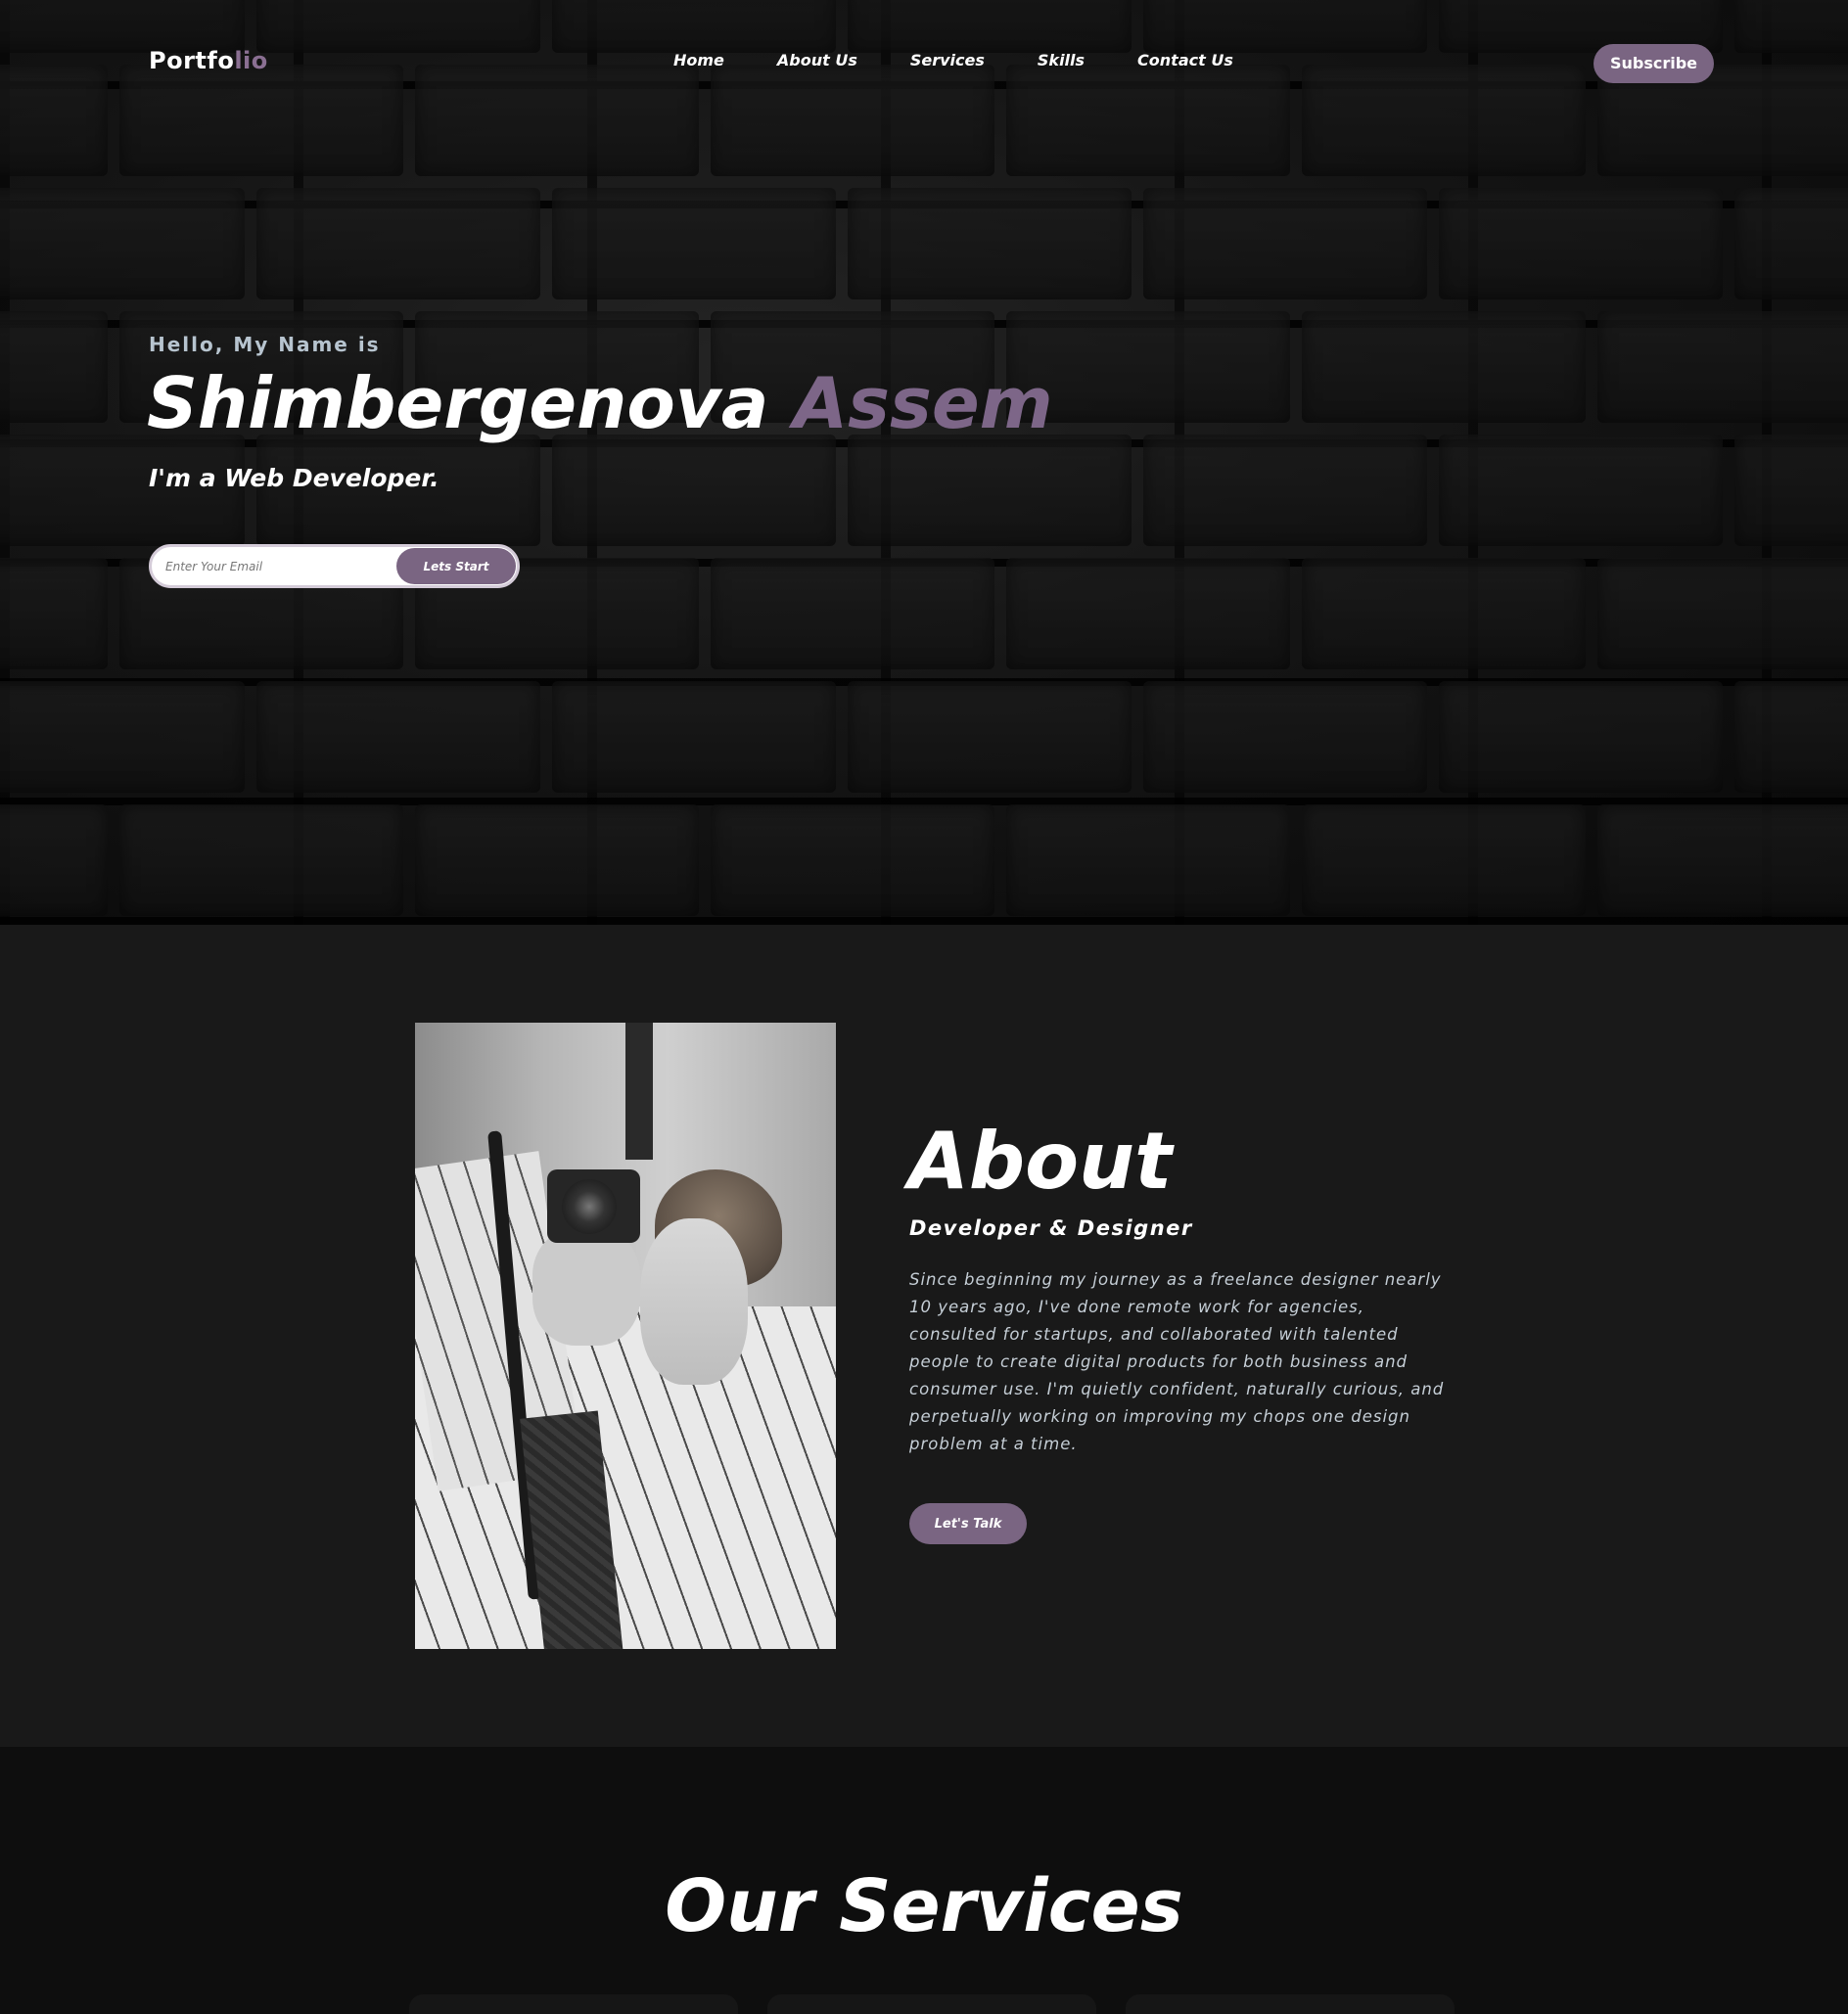 This screenshot has height=2014, width=1848. What do you see at coordinates (924, 1906) in the screenshot?
I see `services-title: Our Services` at bounding box center [924, 1906].